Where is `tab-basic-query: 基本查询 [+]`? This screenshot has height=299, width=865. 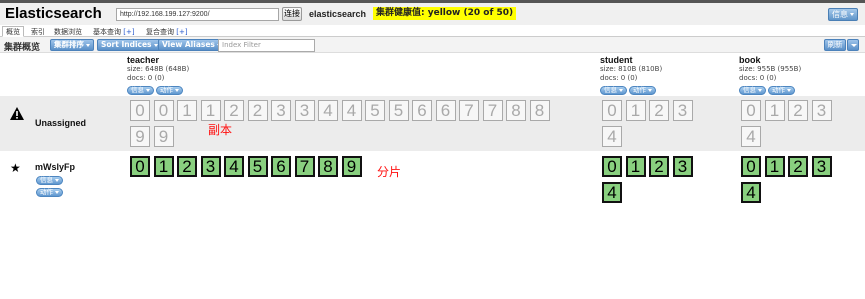 tab-basic-query: 基本查询 [+] is located at coordinates (114, 31).